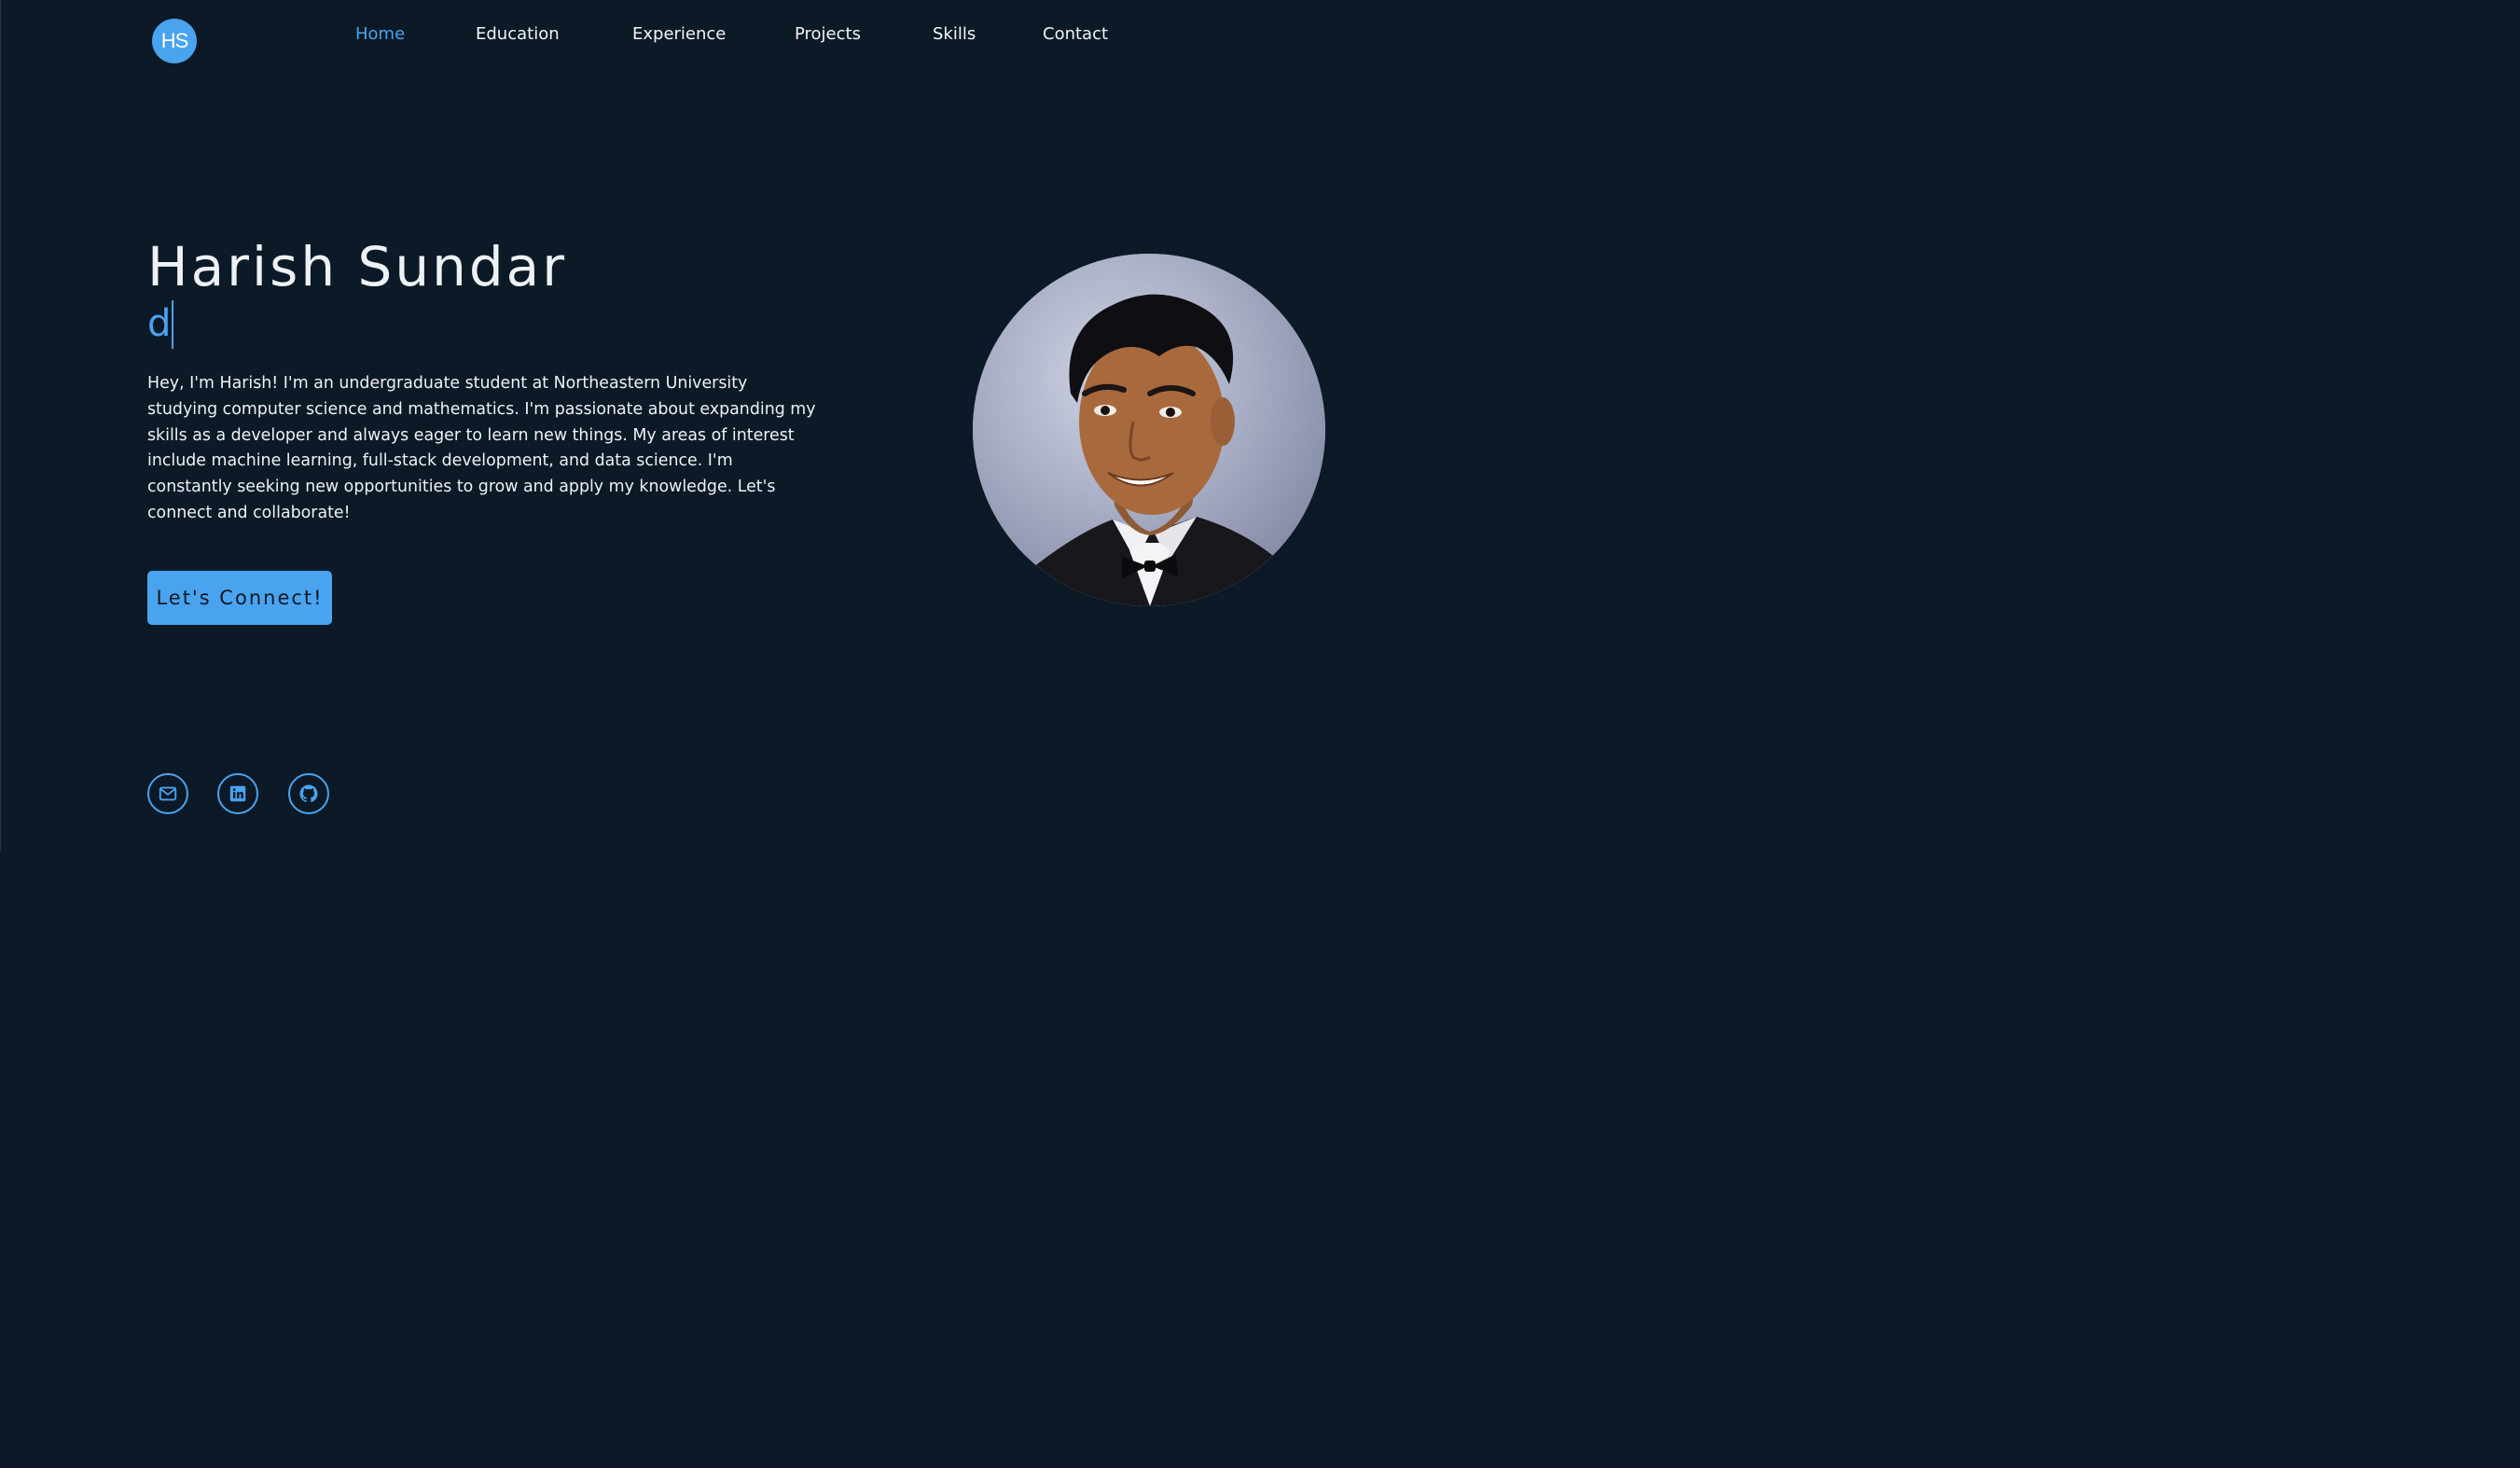 Image resolution: width=2520 pixels, height=1468 pixels. I want to click on profile-photo, so click(1149, 430).